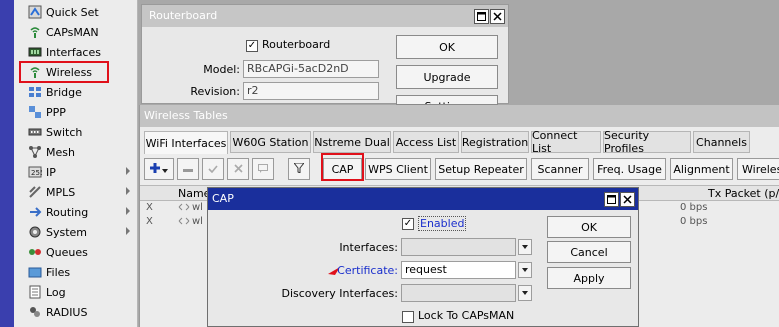 This screenshot has width=779, height=327. Describe the element at coordinates (368, 247) in the screenshot. I see `interfaces-label: Interfaces:` at that location.